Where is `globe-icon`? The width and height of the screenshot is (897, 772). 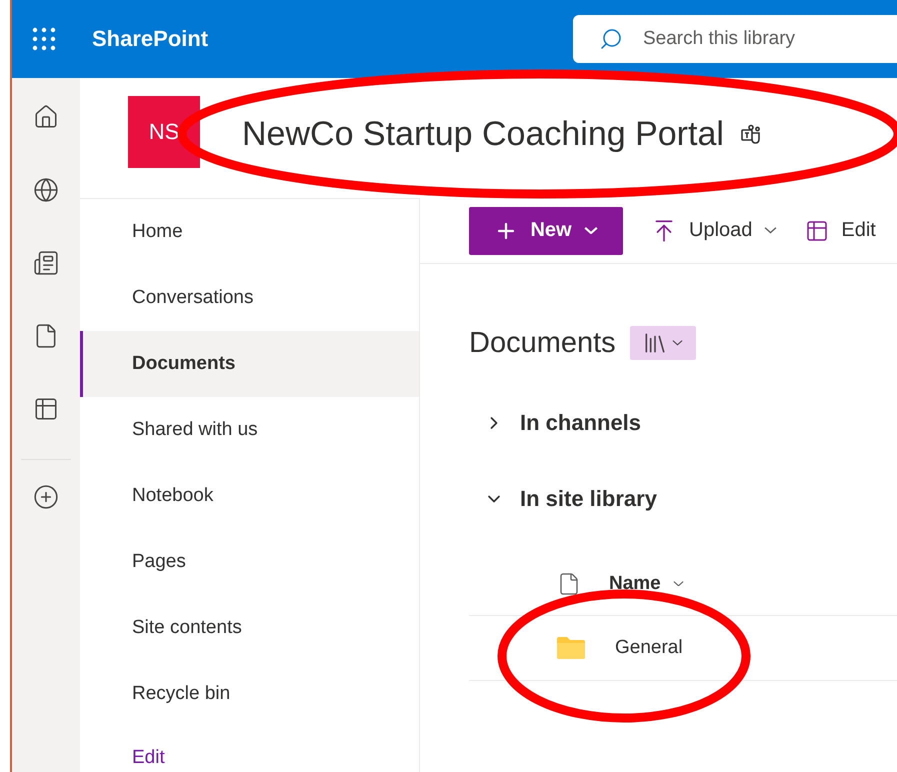 globe-icon is located at coordinates (46, 190).